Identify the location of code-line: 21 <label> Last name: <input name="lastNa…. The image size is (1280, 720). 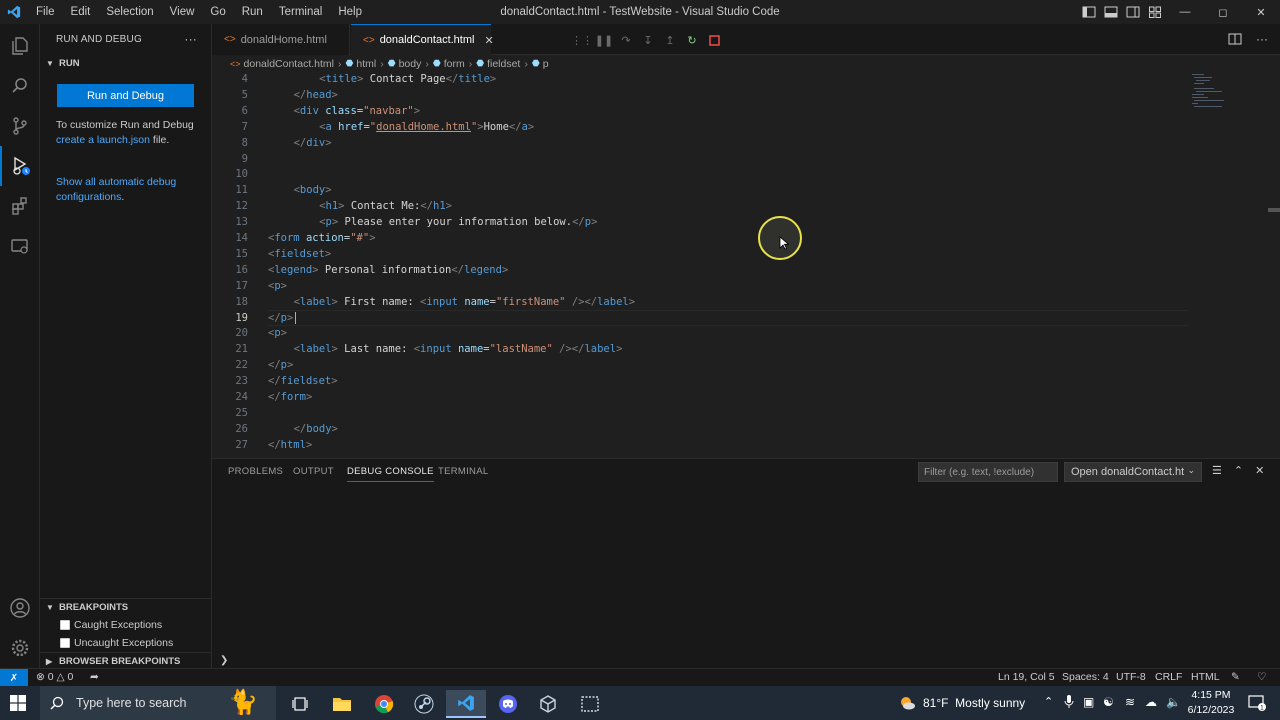
(746, 349).